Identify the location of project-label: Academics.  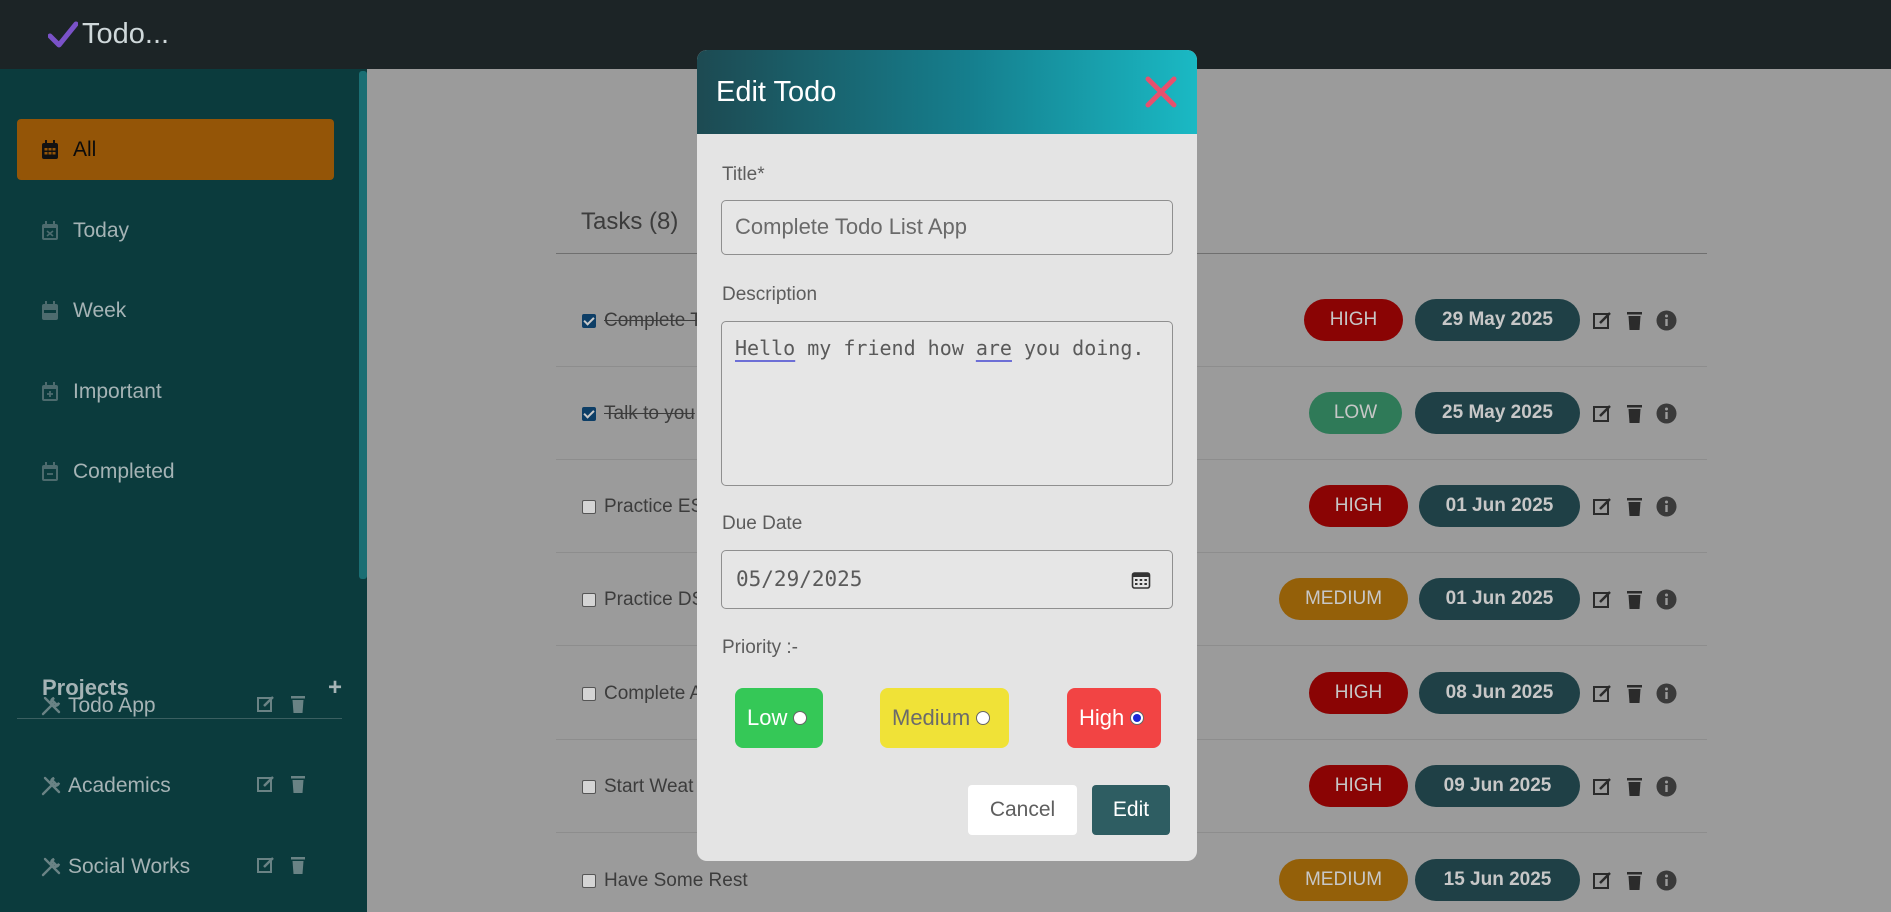
(119, 785).